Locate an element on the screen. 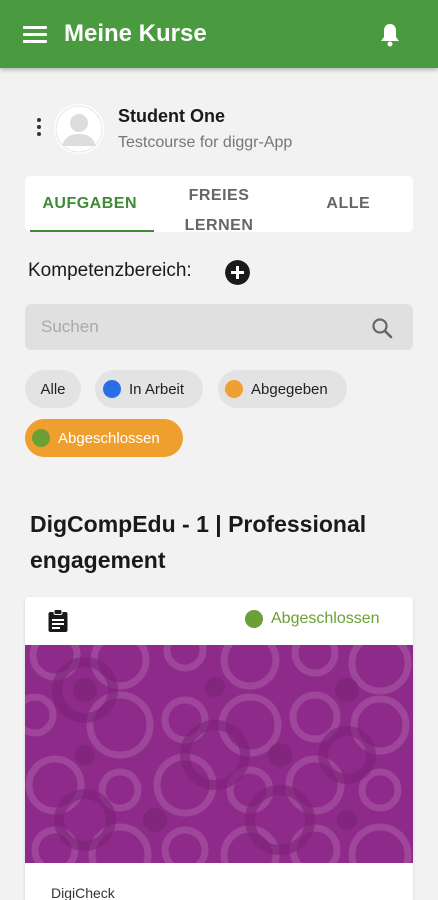 Image resolution: width=438 pixels, height=900 pixels. chip-label: Abgeschlossen is located at coordinates (109, 438).